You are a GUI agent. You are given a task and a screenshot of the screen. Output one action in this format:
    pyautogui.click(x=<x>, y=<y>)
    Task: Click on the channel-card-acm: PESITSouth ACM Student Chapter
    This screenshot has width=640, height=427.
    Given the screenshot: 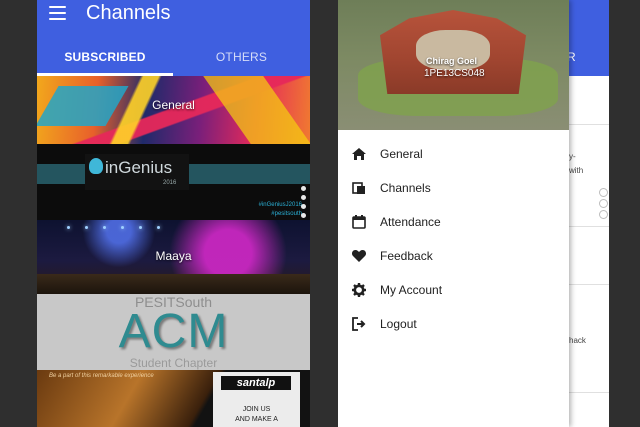 What is the action you would take?
    pyautogui.click(x=173, y=332)
    